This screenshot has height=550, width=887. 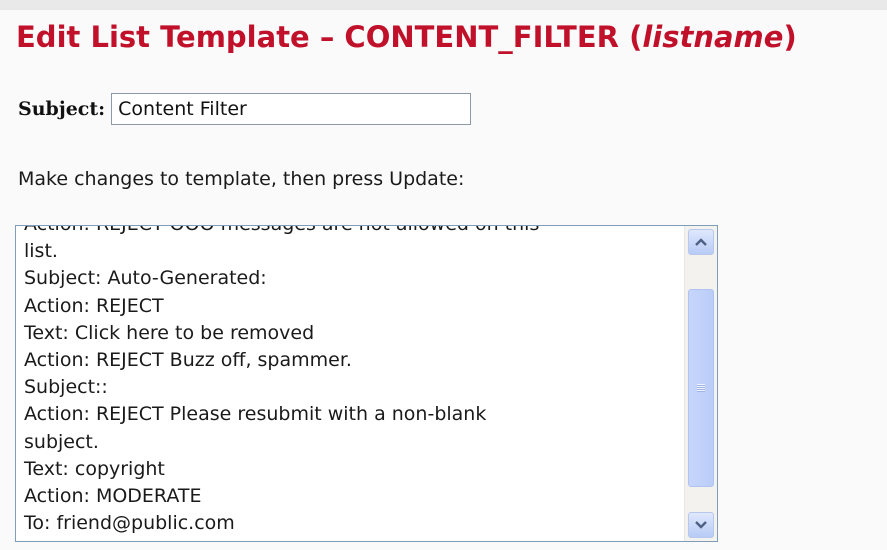 I want to click on template-line: subject., so click(x=61, y=441).